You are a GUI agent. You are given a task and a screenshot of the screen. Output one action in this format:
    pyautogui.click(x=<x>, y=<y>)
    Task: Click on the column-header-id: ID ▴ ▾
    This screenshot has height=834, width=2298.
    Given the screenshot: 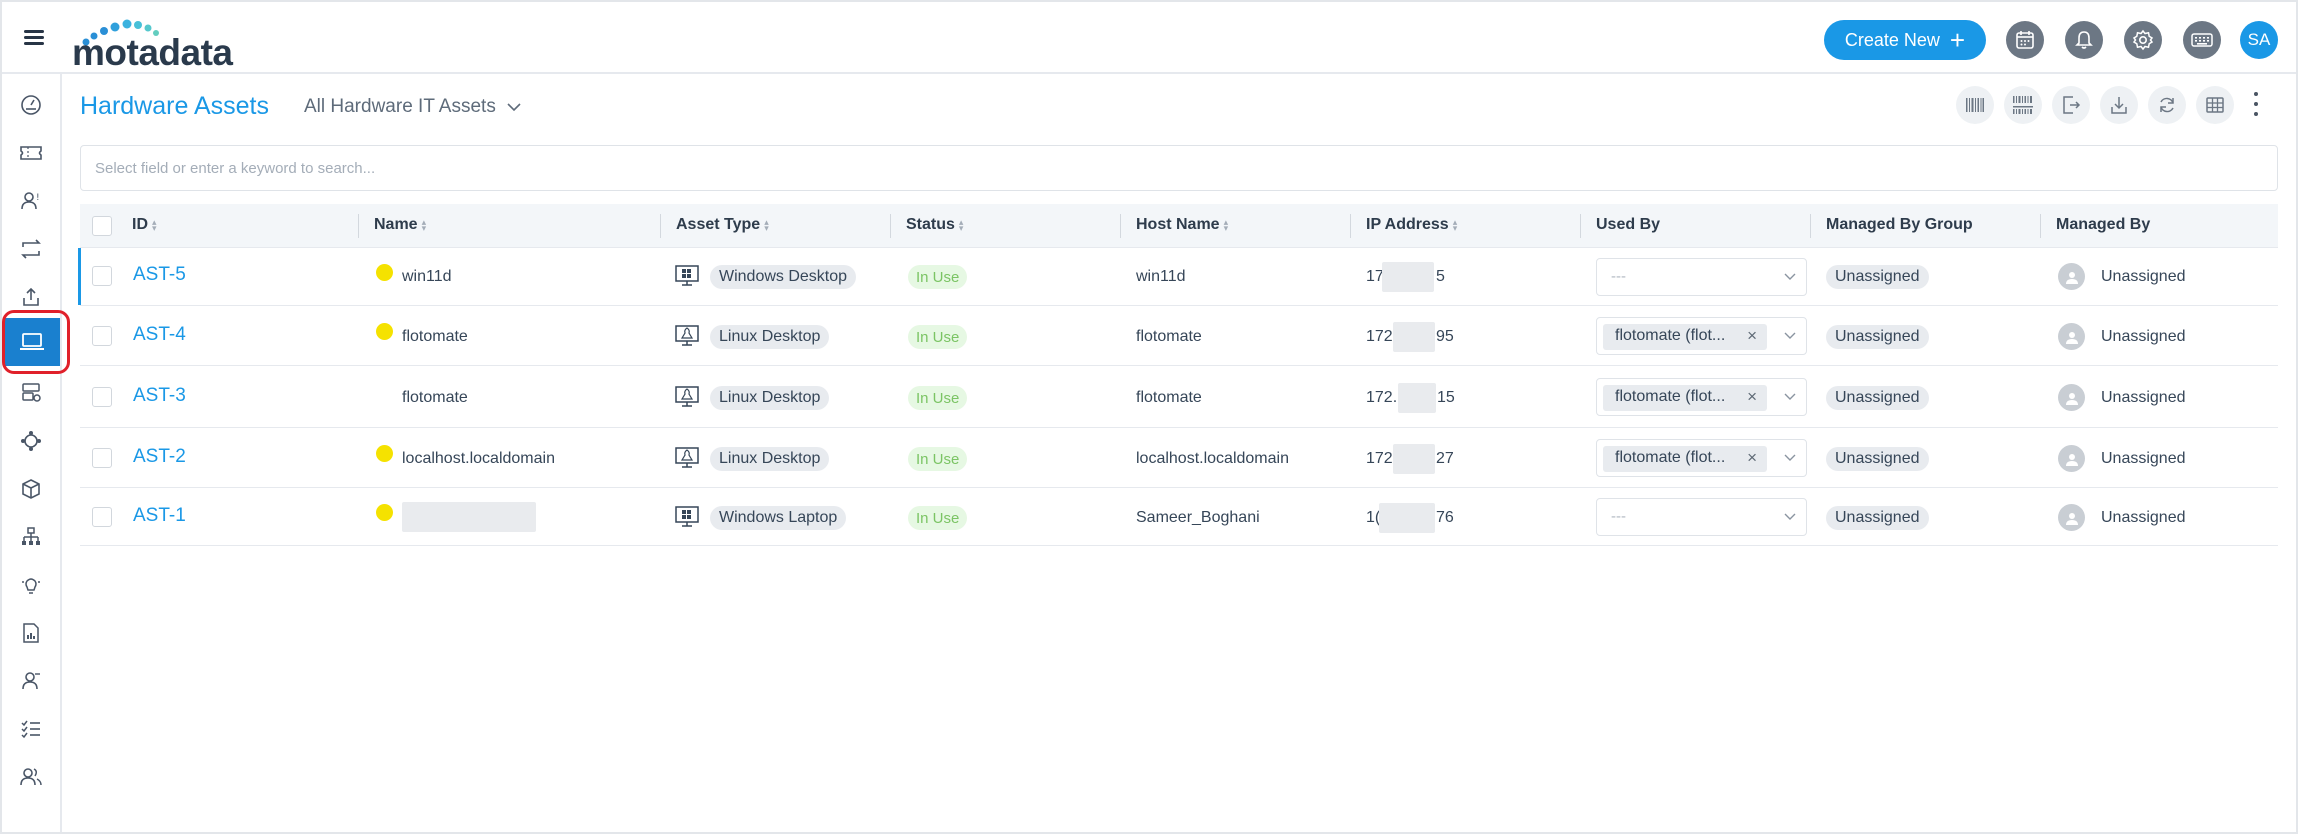 What is the action you would take?
    pyautogui.click(x=144, y=225)
    